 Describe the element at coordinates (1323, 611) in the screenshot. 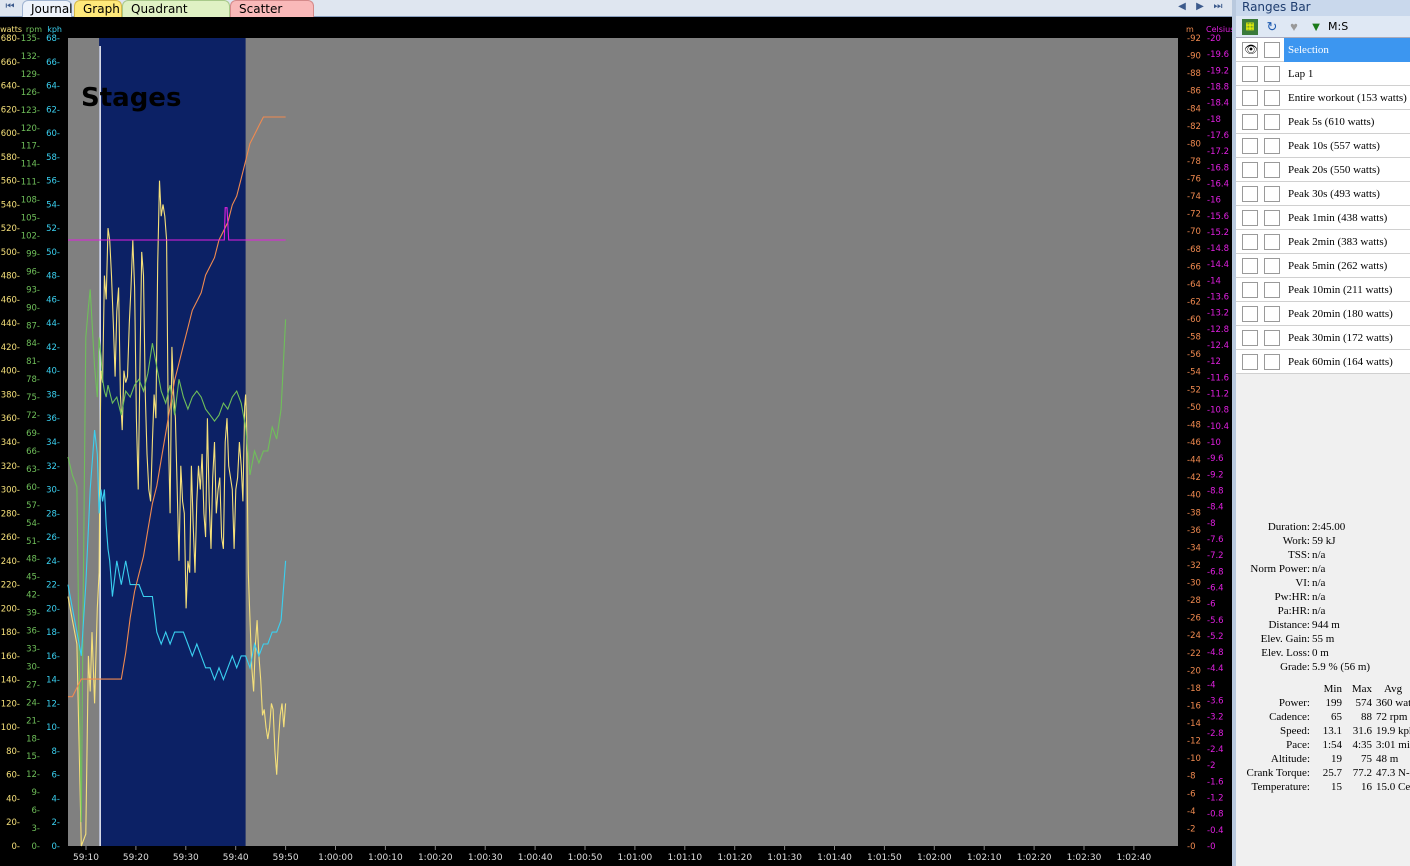

I see `summary-row: Pa:HR: n/a` at that location.